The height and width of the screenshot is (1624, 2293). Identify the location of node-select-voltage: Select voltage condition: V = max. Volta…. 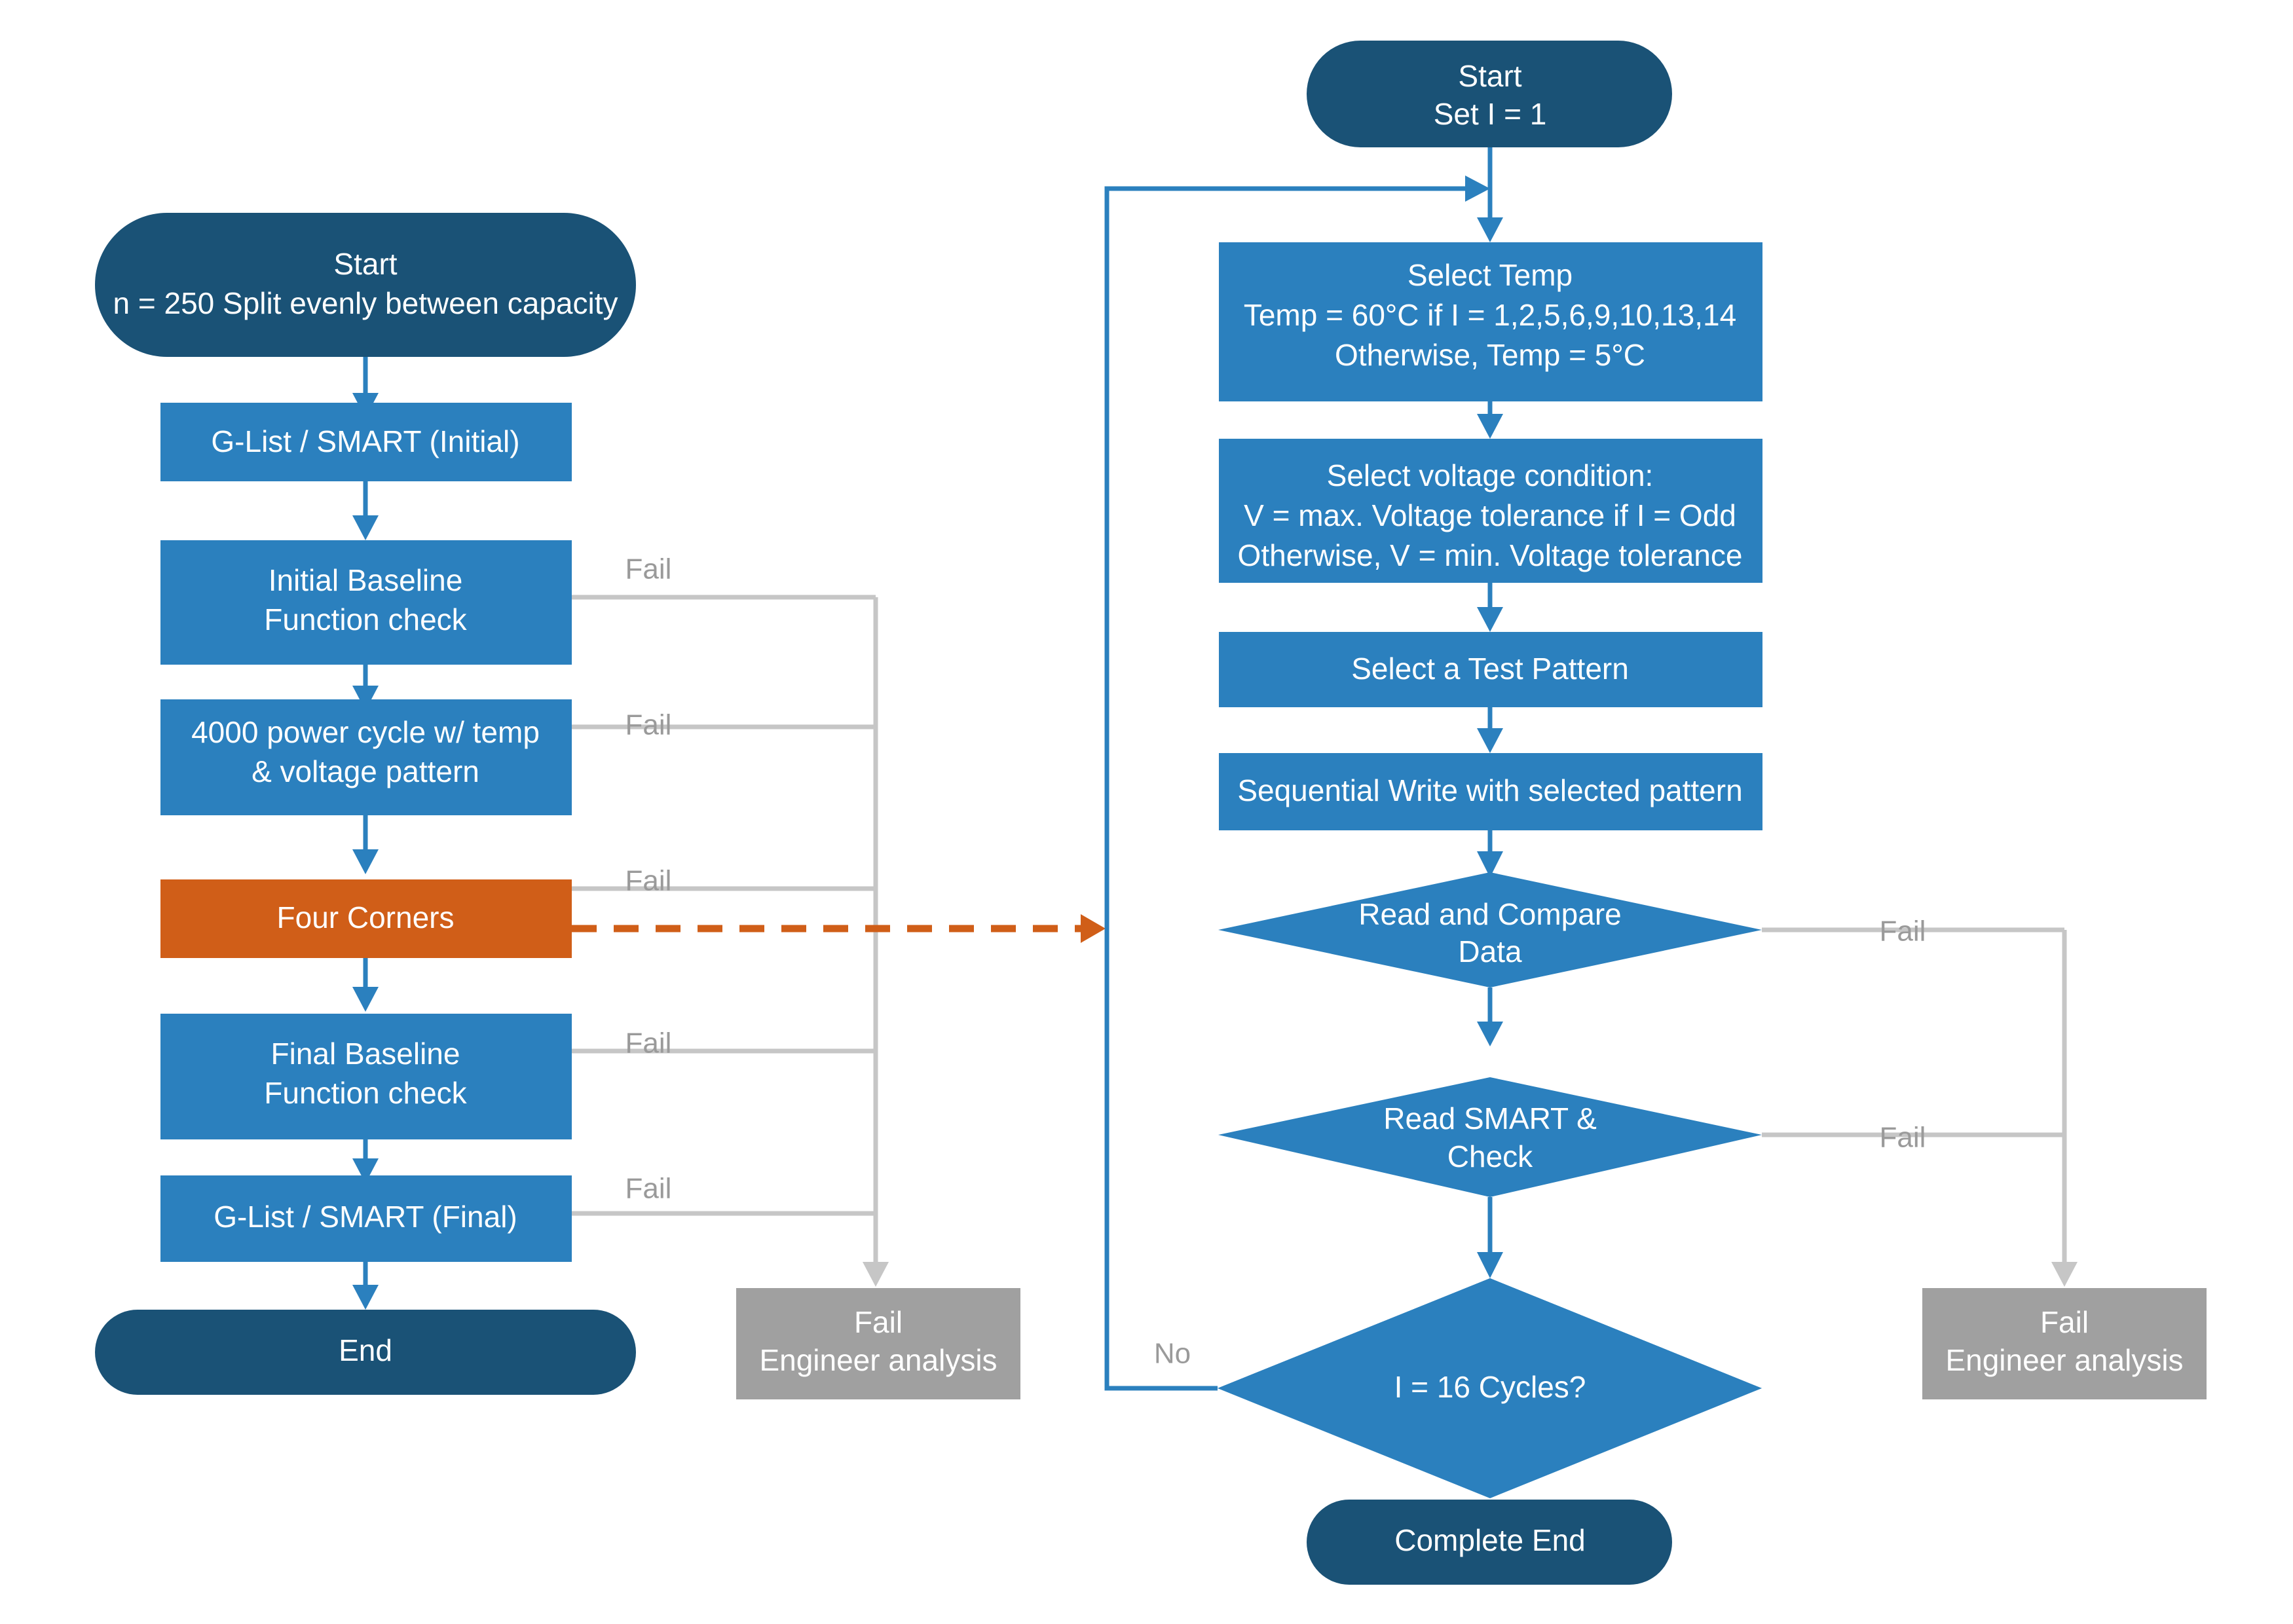
(1490, 511).